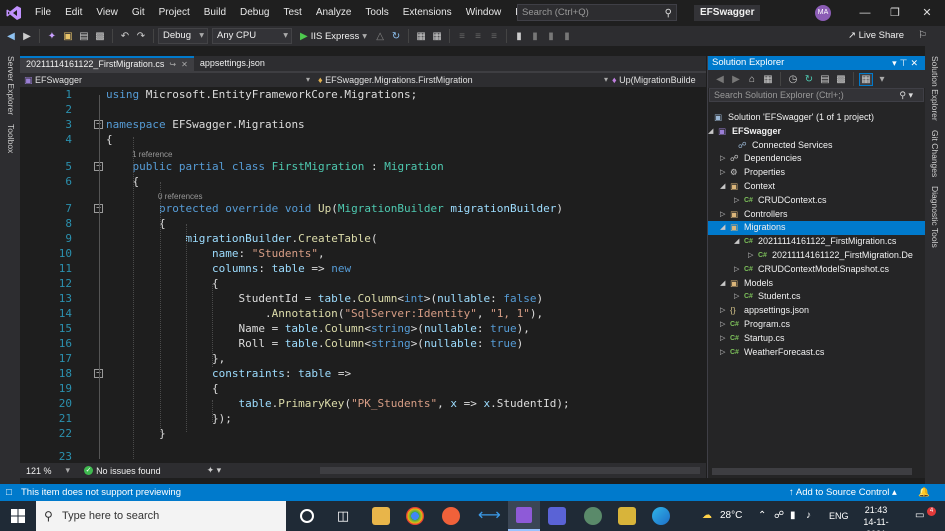 The image size is (945, 531). What do you see at coordinates (736, 79) in the screenshot?
I see `forward-icon: ▶` at bounding box center [736, 79].